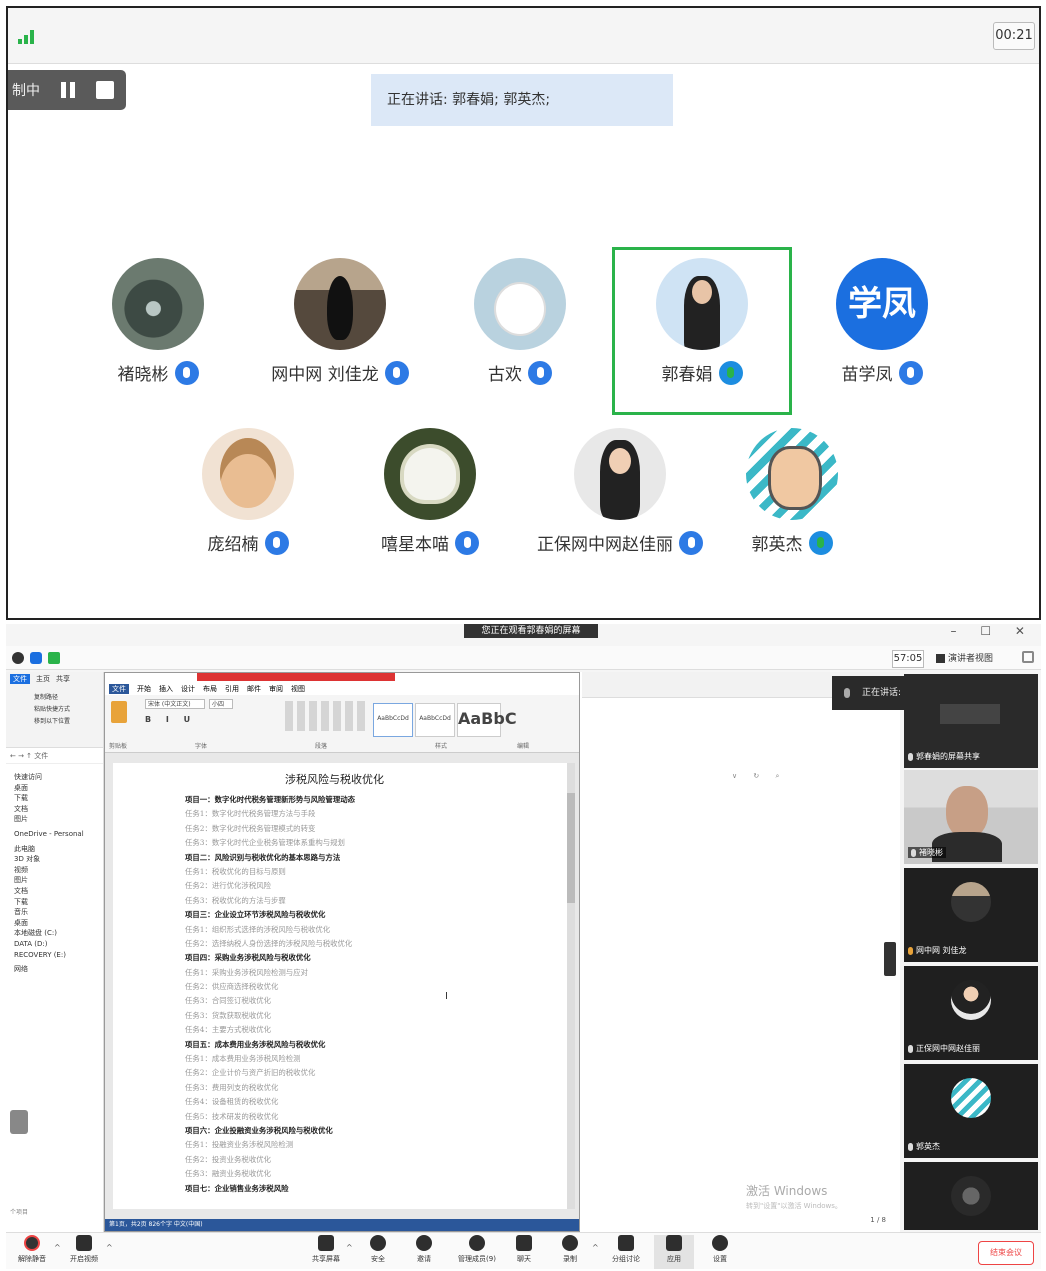 This screenshot has height=1271, width=1046. What do you see at coordinates (58, 777) in the screenshot?
I see `nav-item: 快速访问` at bounding box center [58, 777].